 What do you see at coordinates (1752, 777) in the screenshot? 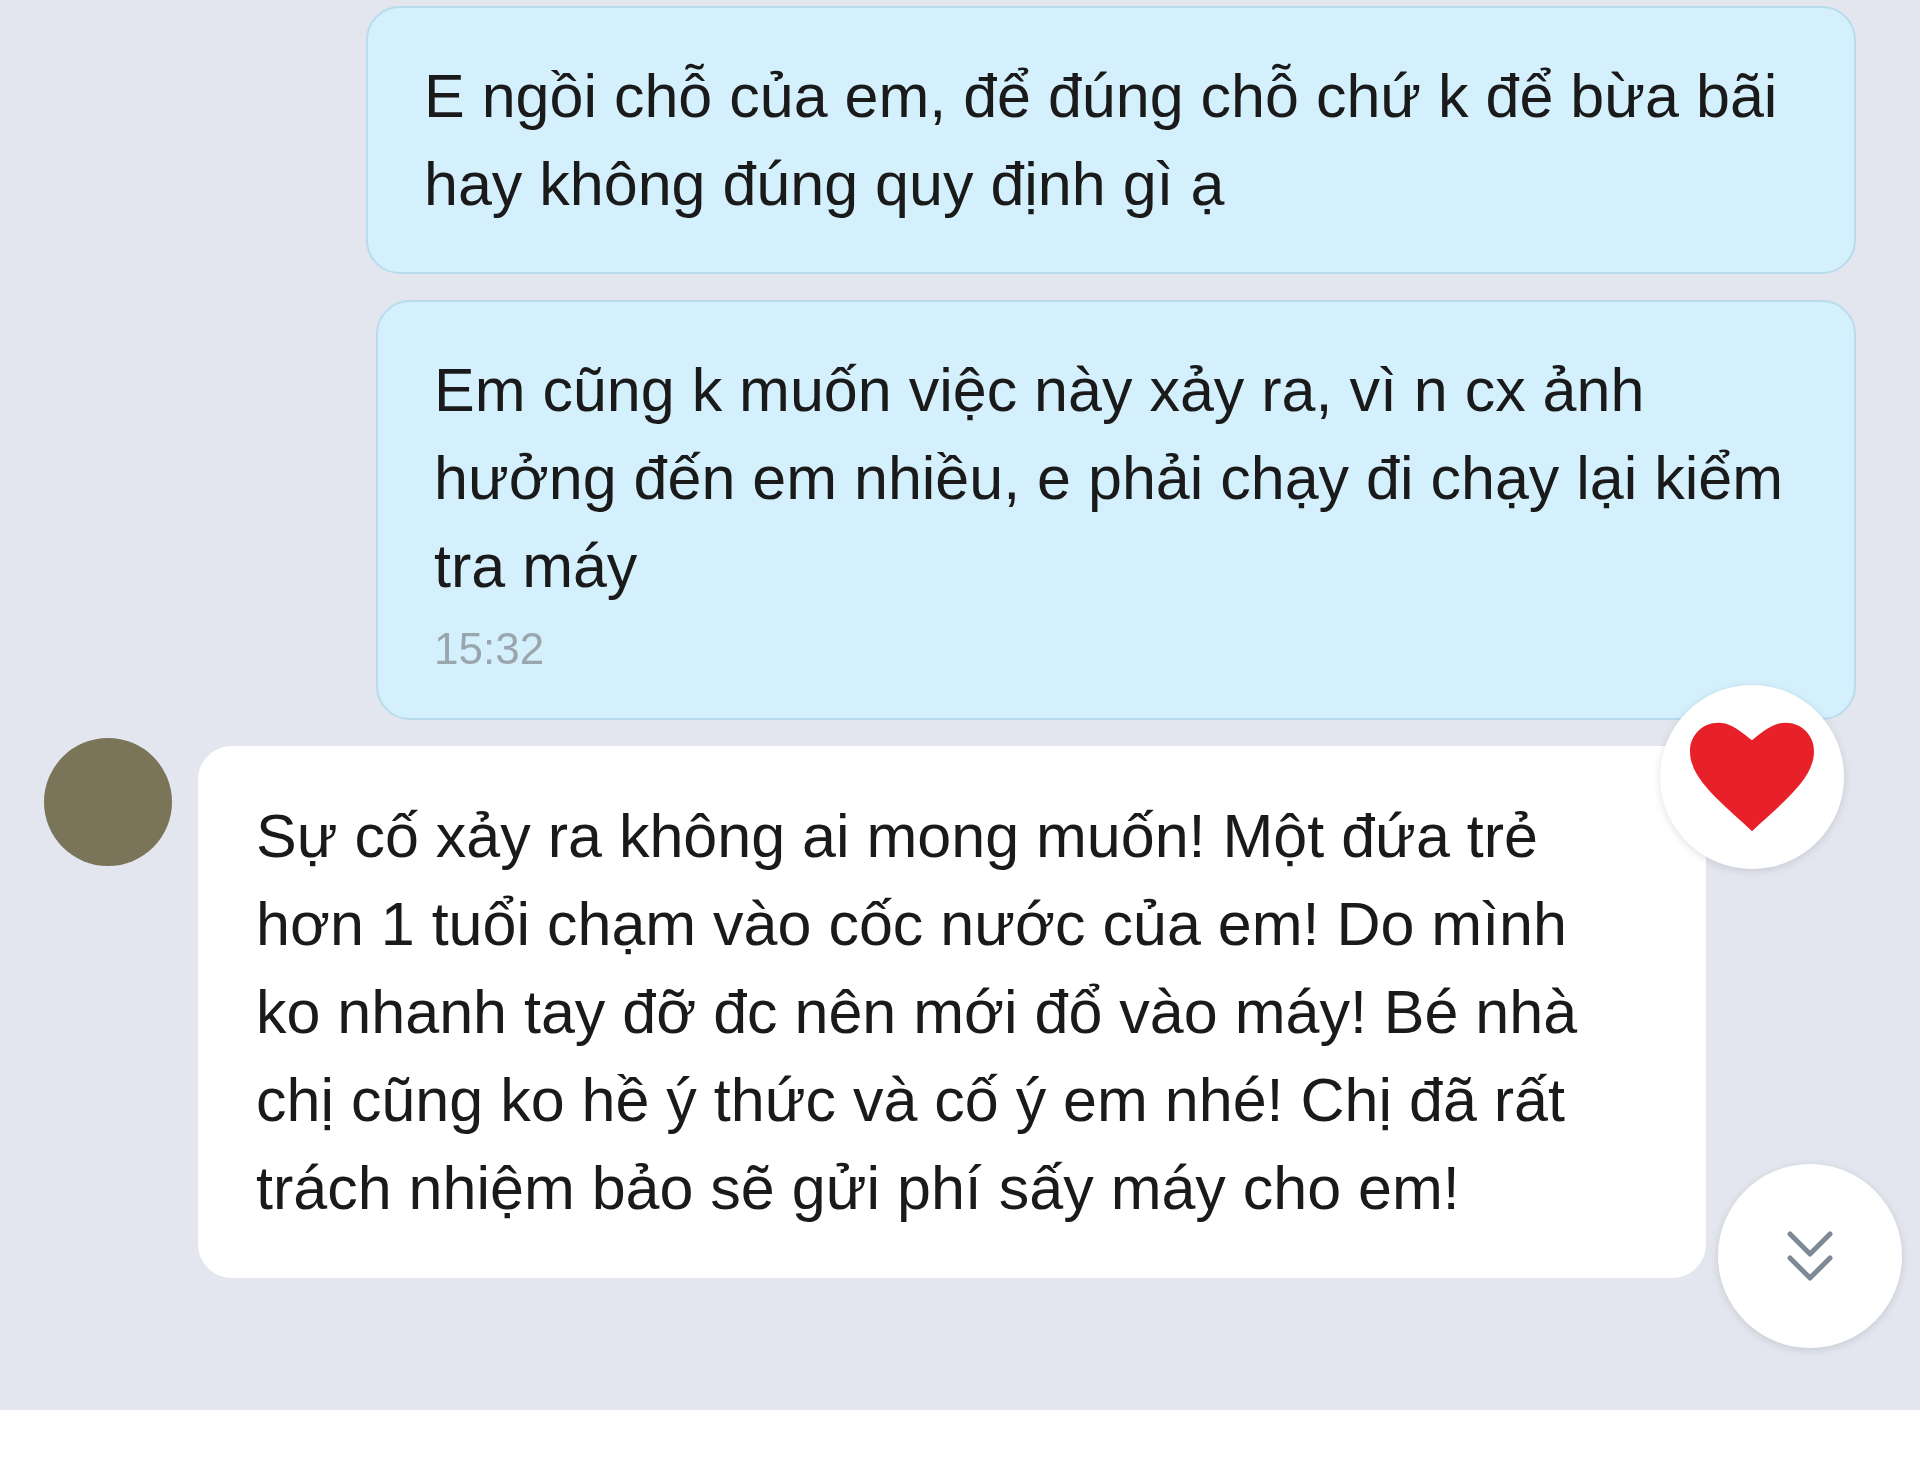
I see `heart-icon` at bounding box center [1752, 777].